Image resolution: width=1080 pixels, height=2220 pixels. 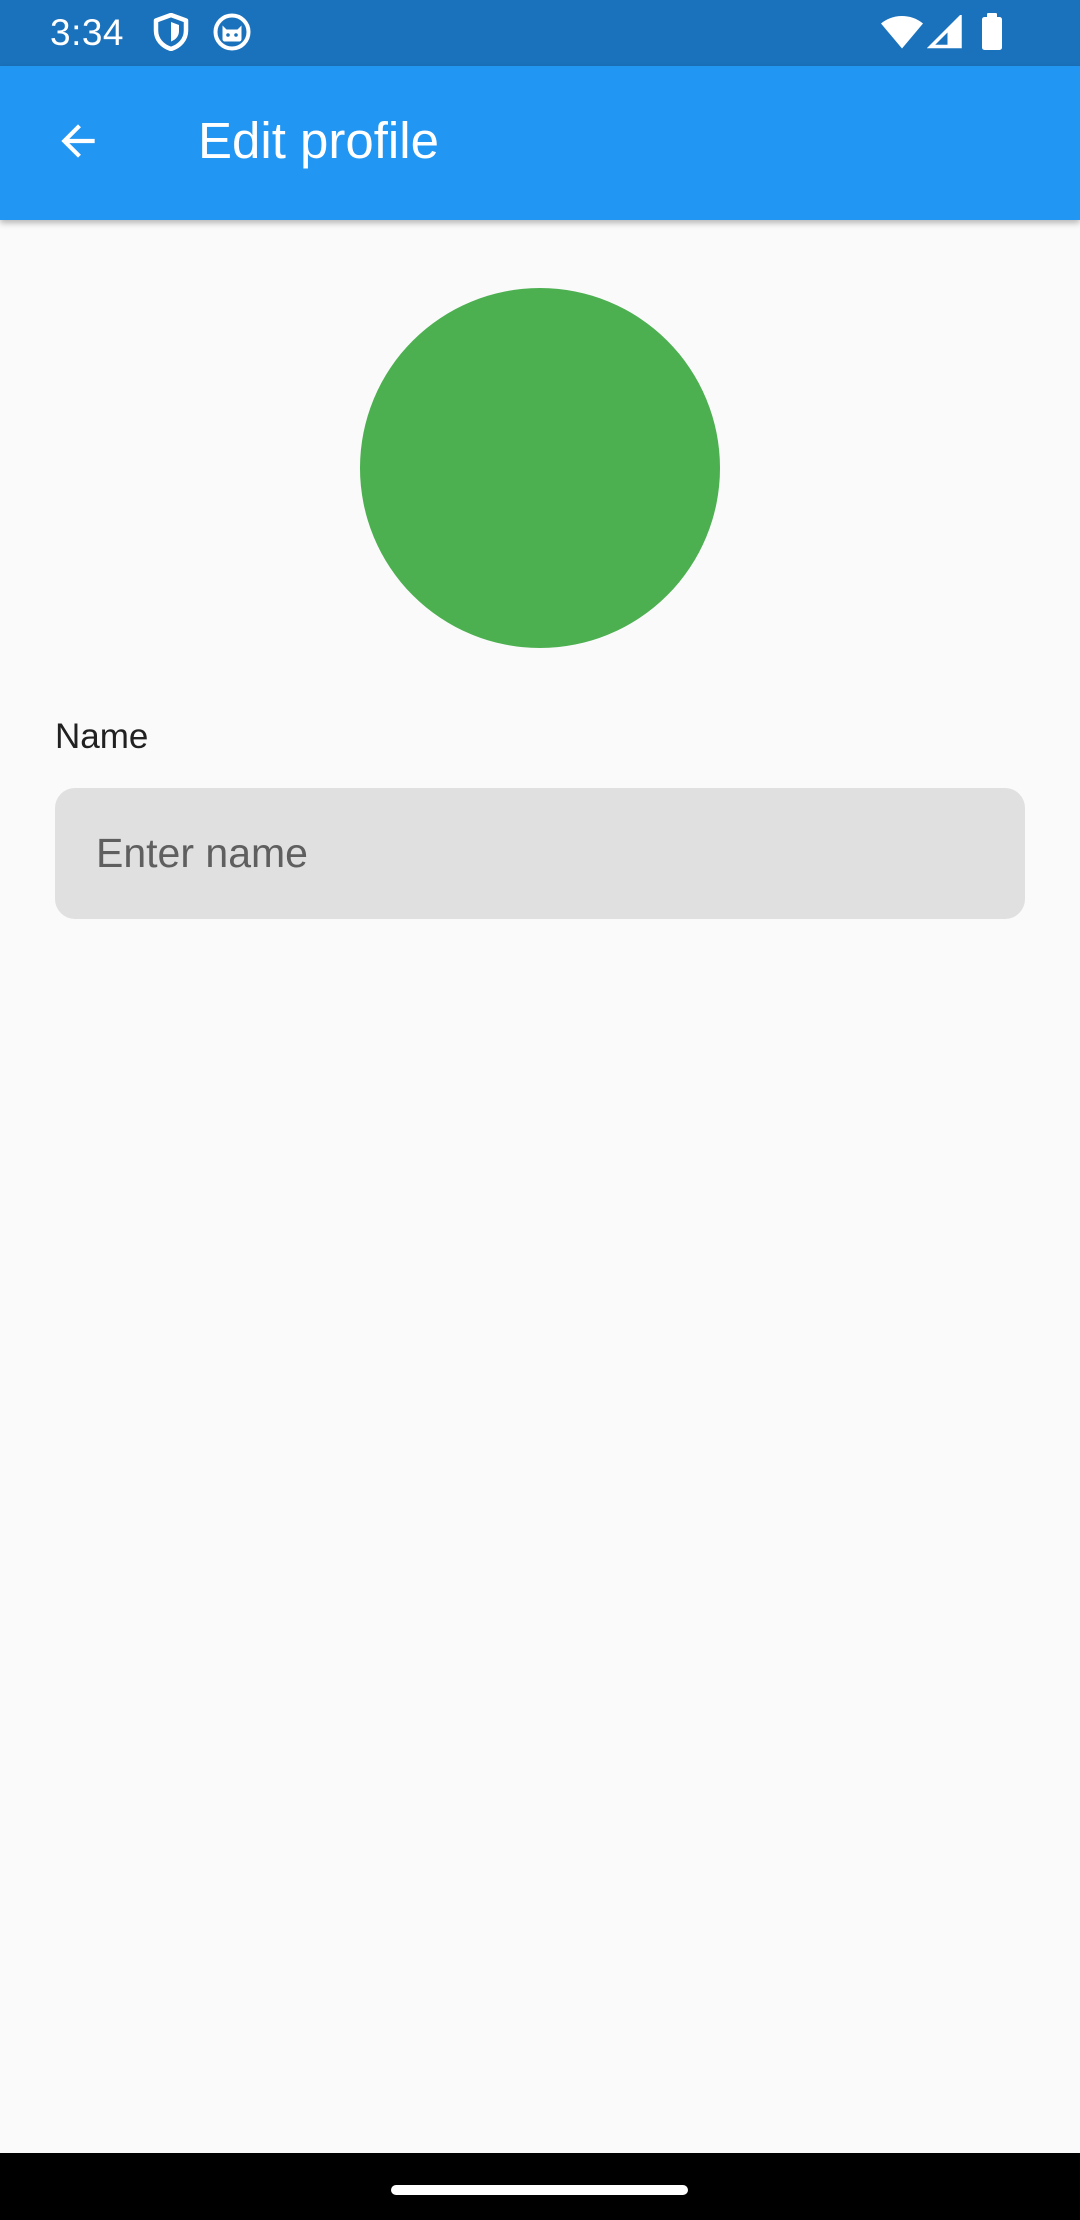 I want to click on home-indicator, so click(x=539, y=2190).